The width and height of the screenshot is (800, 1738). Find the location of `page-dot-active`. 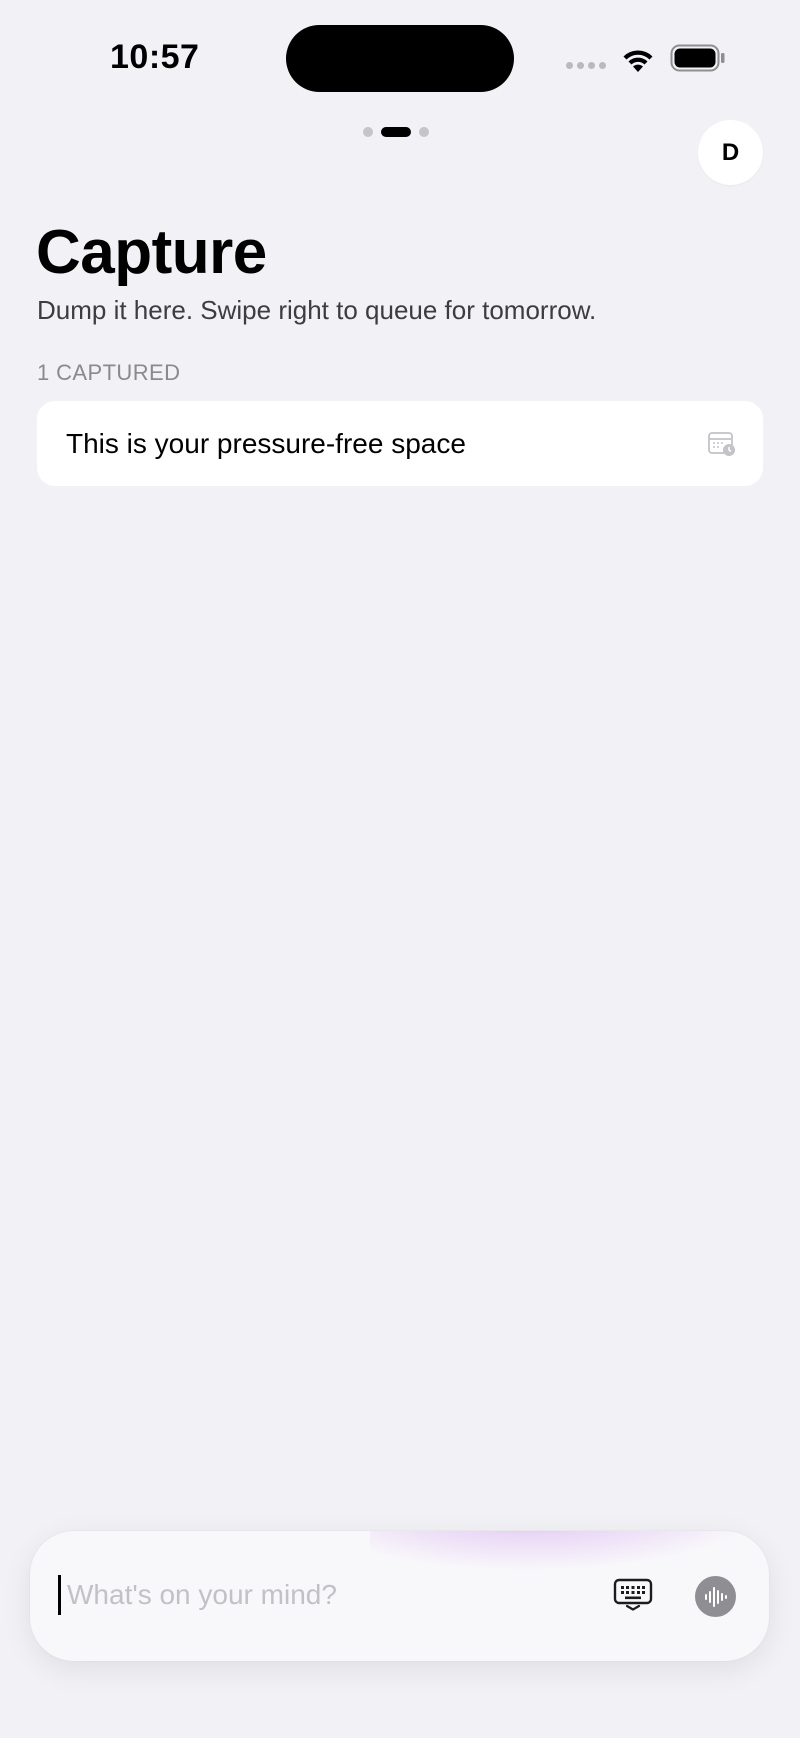

page-dot-active is located at coordinates (396, 132).